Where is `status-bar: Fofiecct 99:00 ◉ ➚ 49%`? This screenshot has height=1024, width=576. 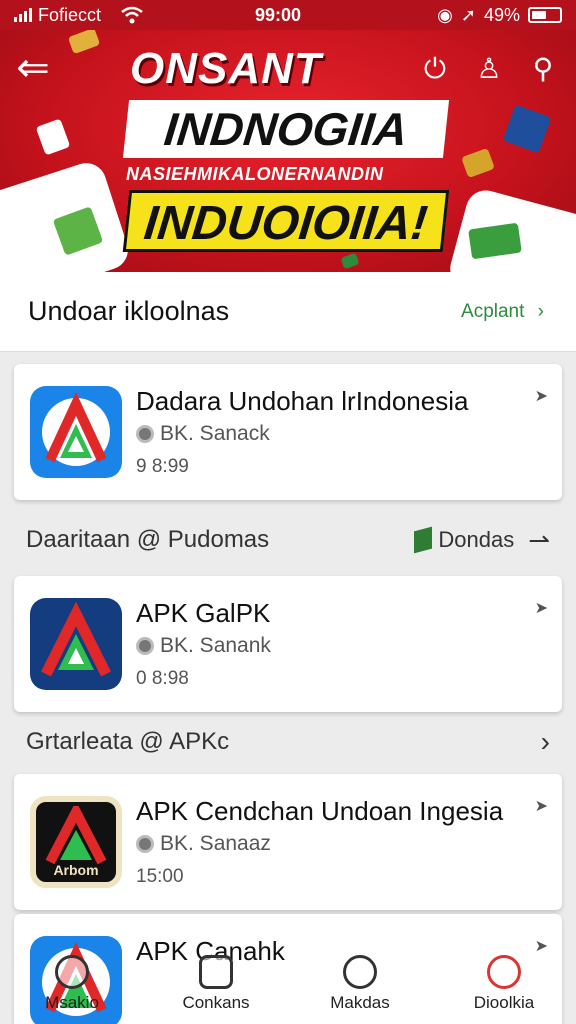
status-bar: Fofiecct 99:00 ◉ ➚ 49% is located at coordinates (288, 15).